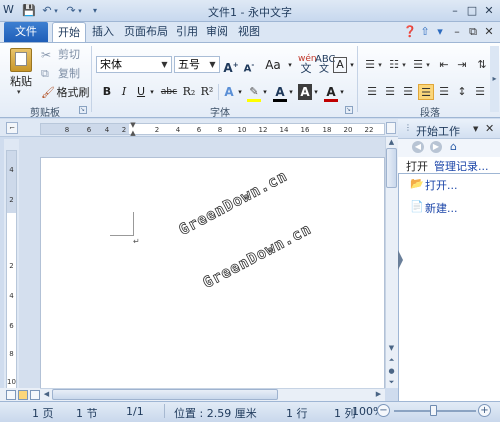  I want to click on sort-icon: ⇅, so click(482, 65).